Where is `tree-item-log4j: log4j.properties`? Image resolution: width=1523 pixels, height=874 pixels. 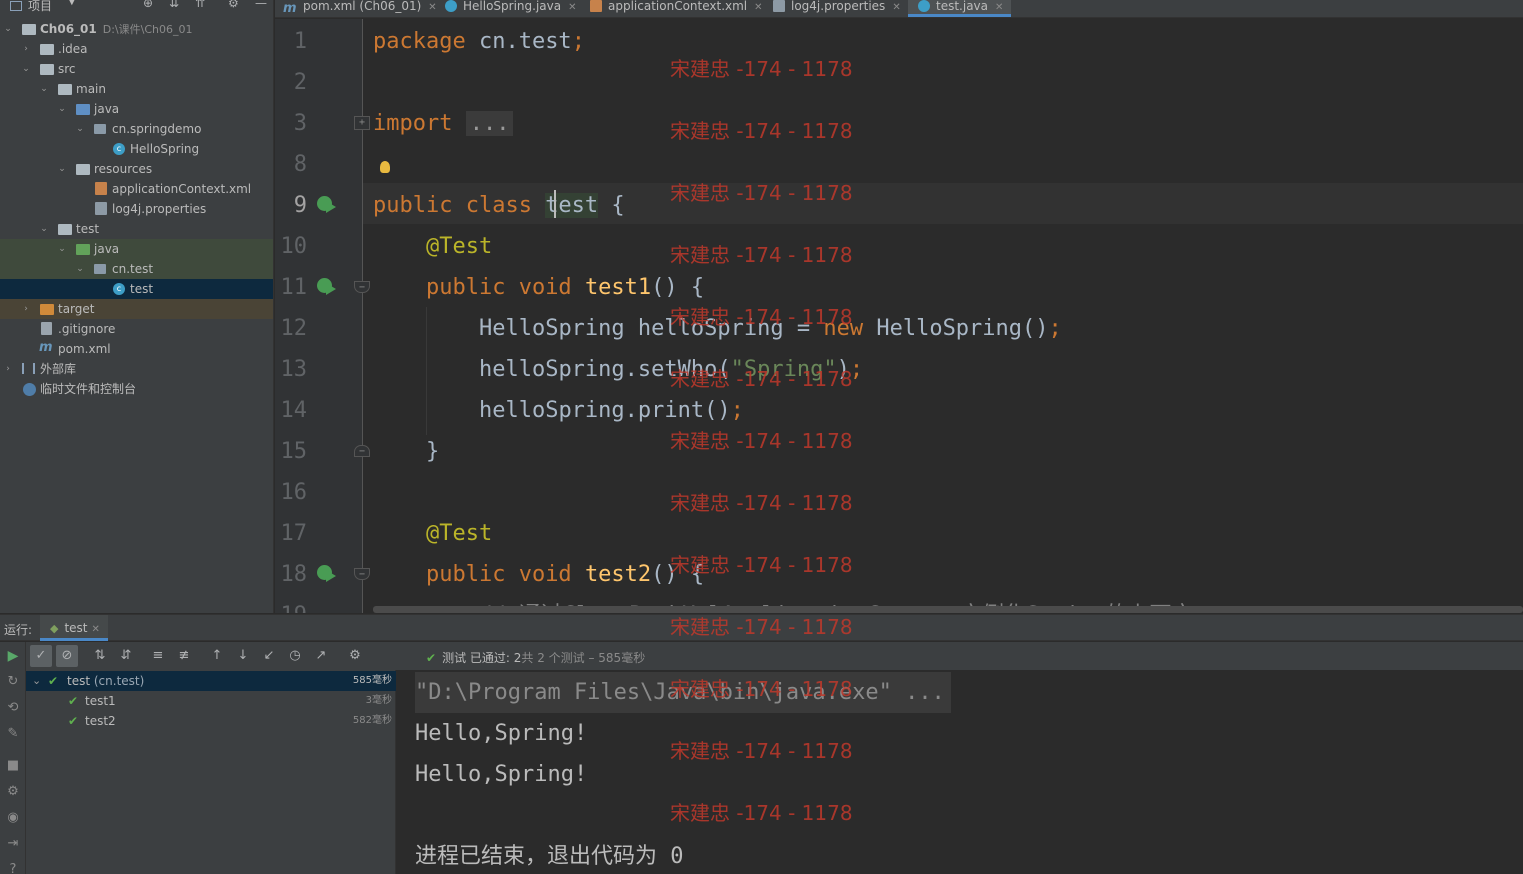 tree-item-log4j: log4j.properties is located at coordinates (136, 209).